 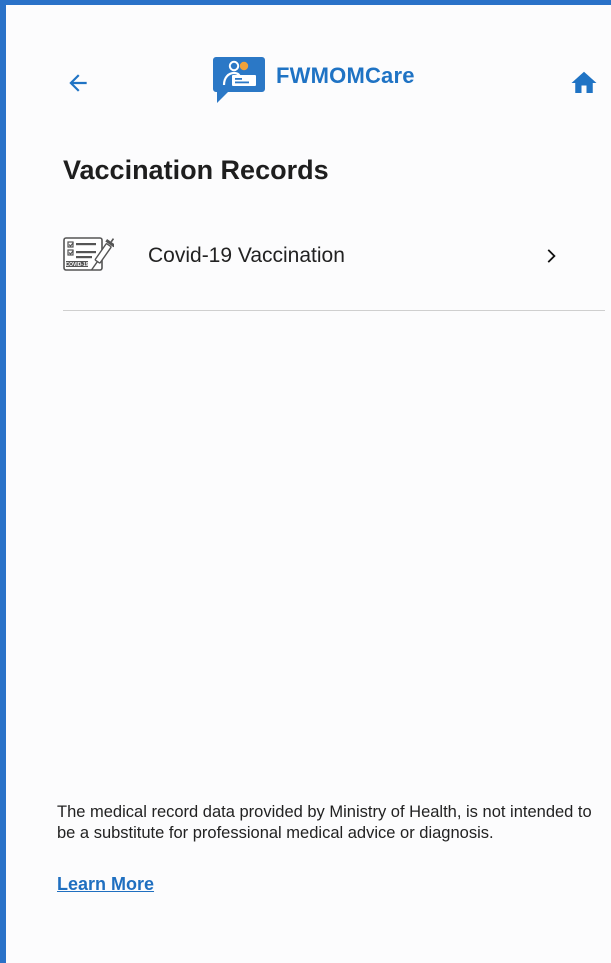 What do you see at coordinates (105, 884) in the screenshot?
I see `learn-more-link: Learn More` at bounding box center [105, 884].